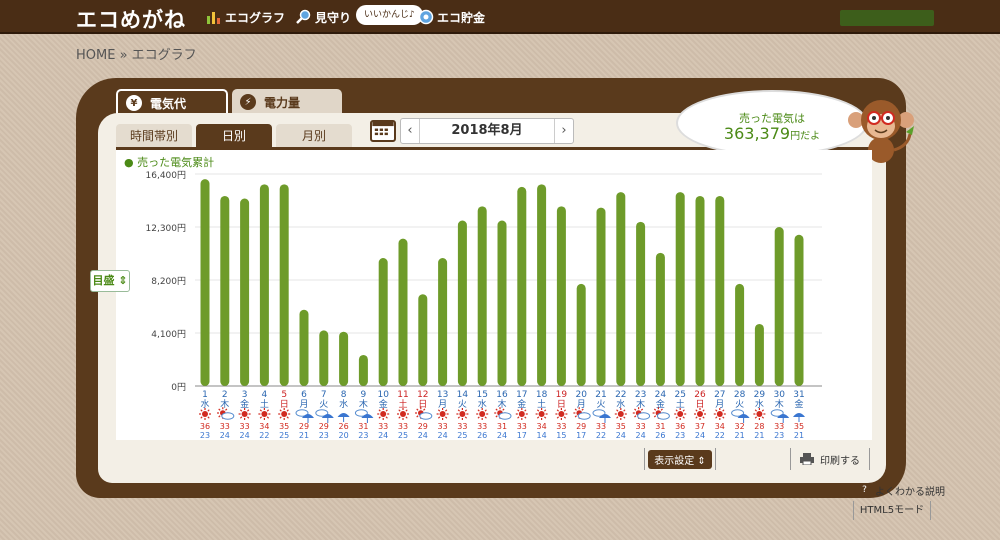 This screenshot has width=1000, height=540. What do you see at coordinates (344, 435) in the screenshot?
I see `temp-low: 20` at bounding box center [344, 435].